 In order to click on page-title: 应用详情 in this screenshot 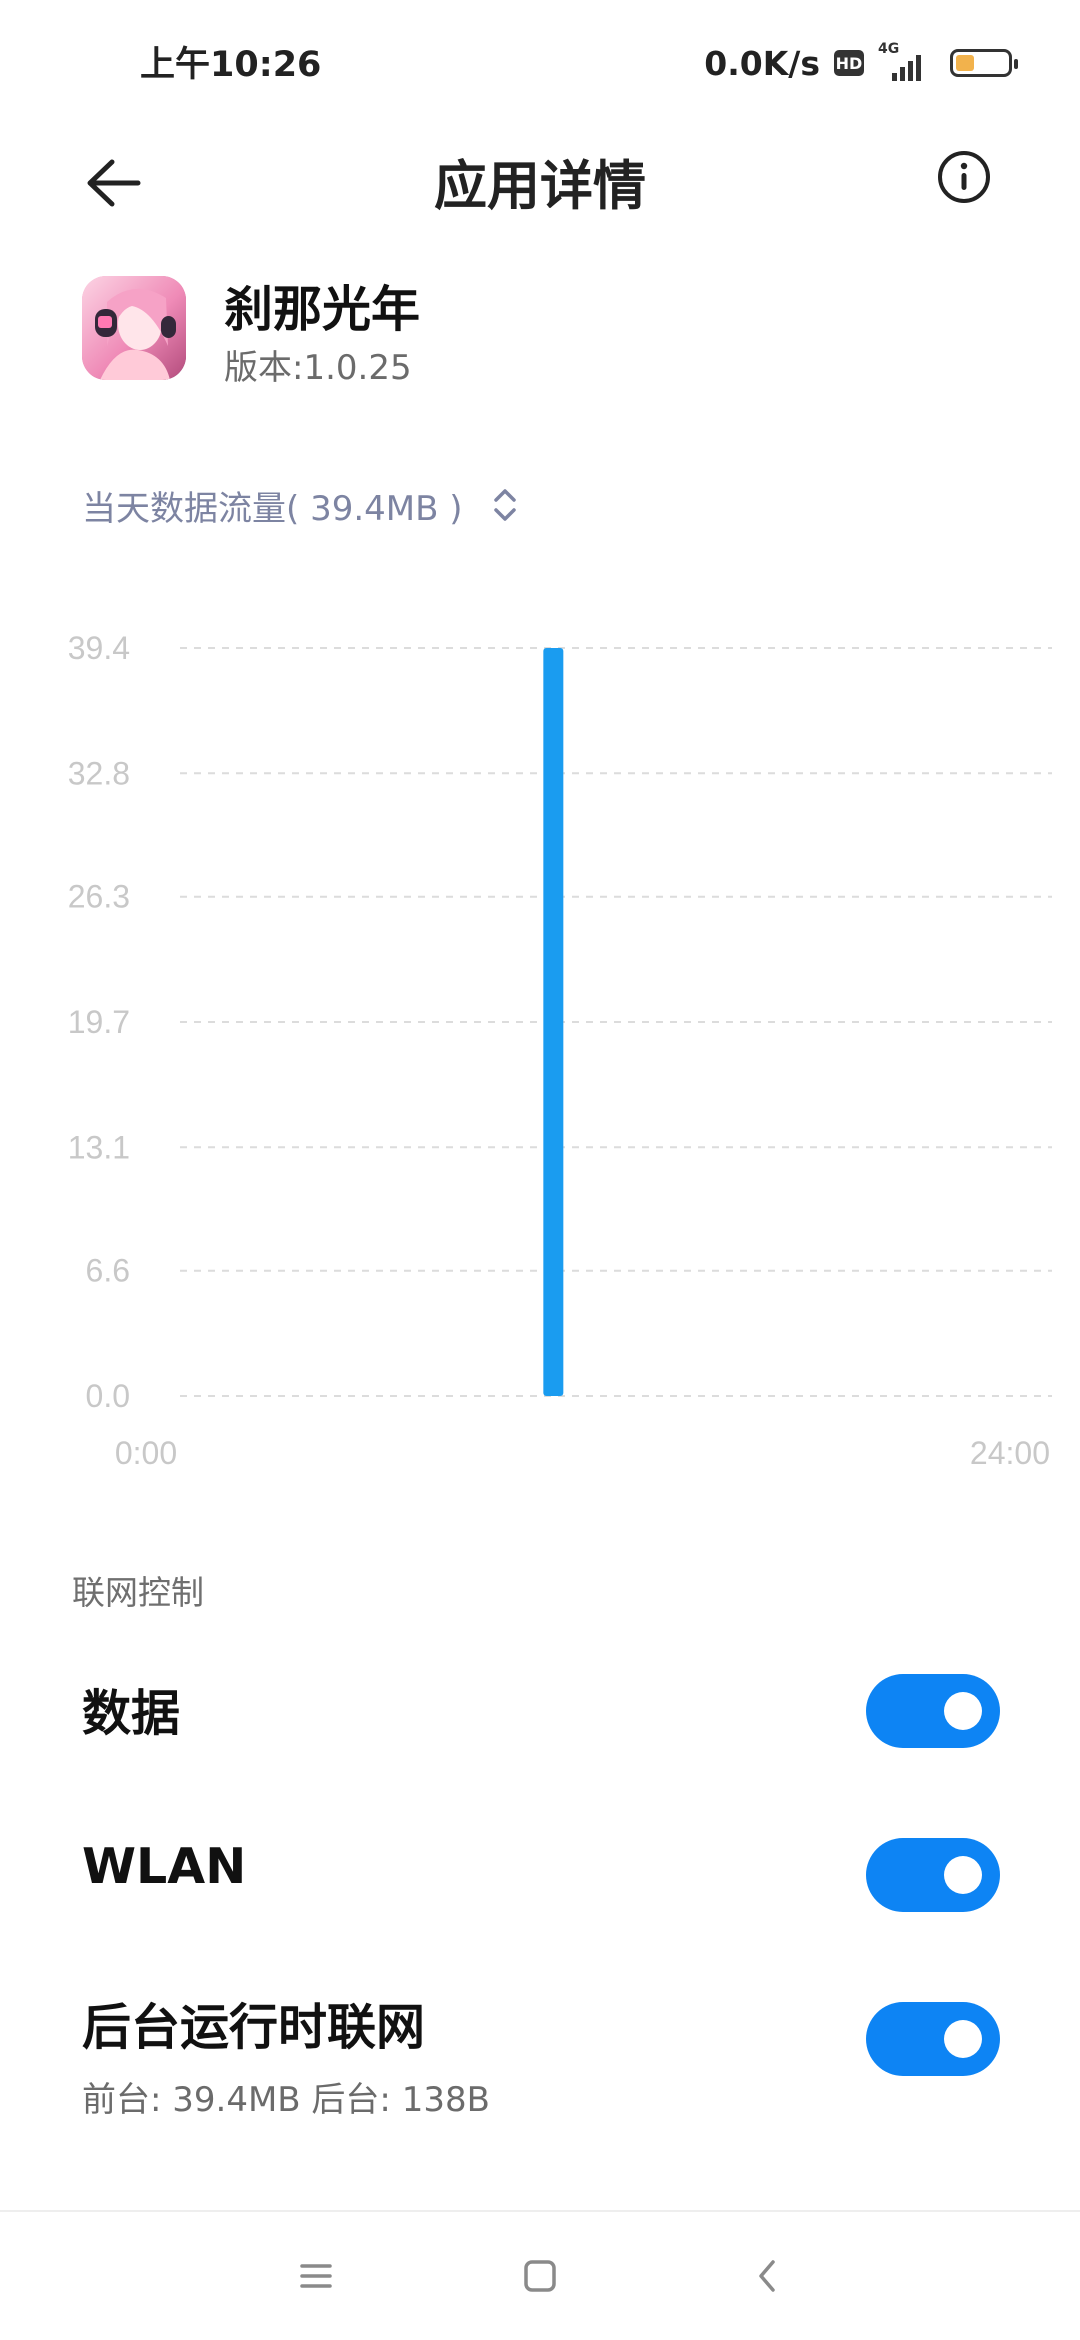, I will do `click(540, 186)`.